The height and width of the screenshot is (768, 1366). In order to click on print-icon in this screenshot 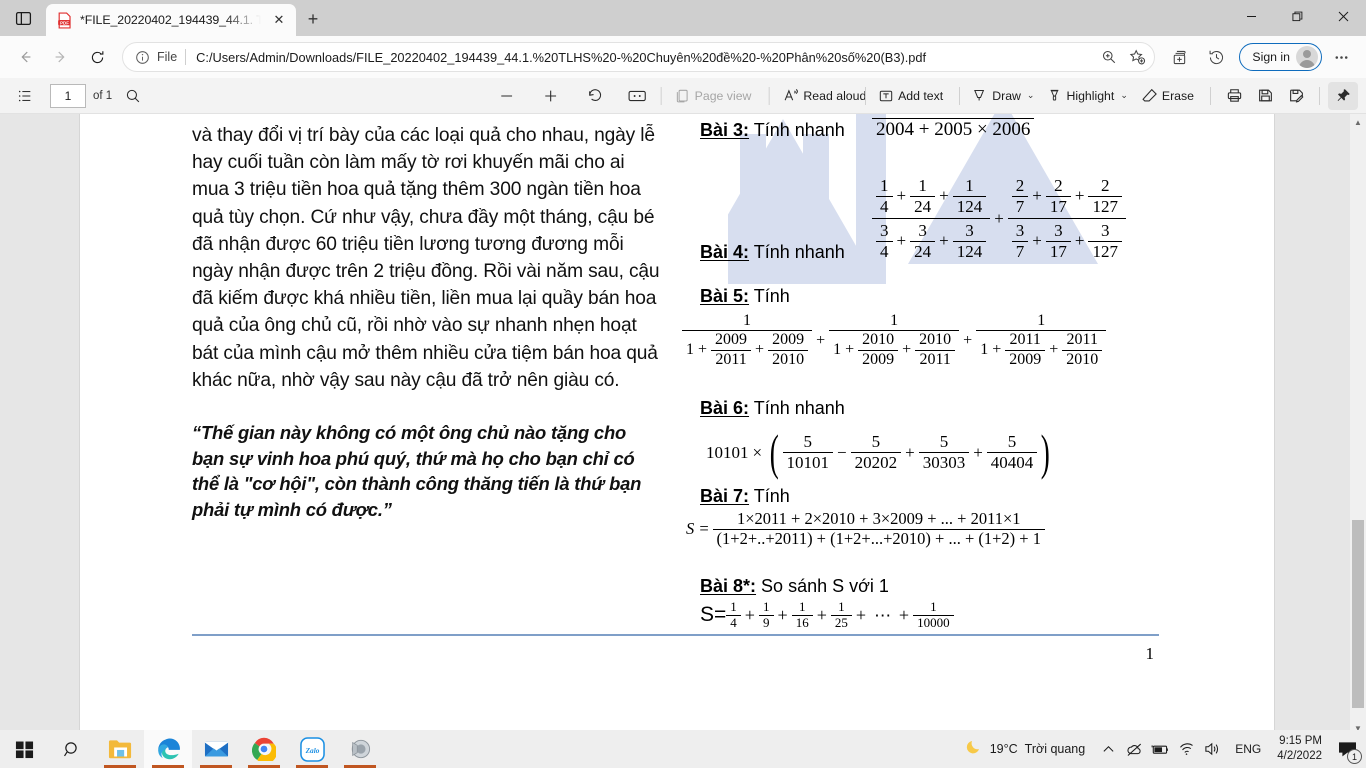, I will do `click(1234, 96)`.